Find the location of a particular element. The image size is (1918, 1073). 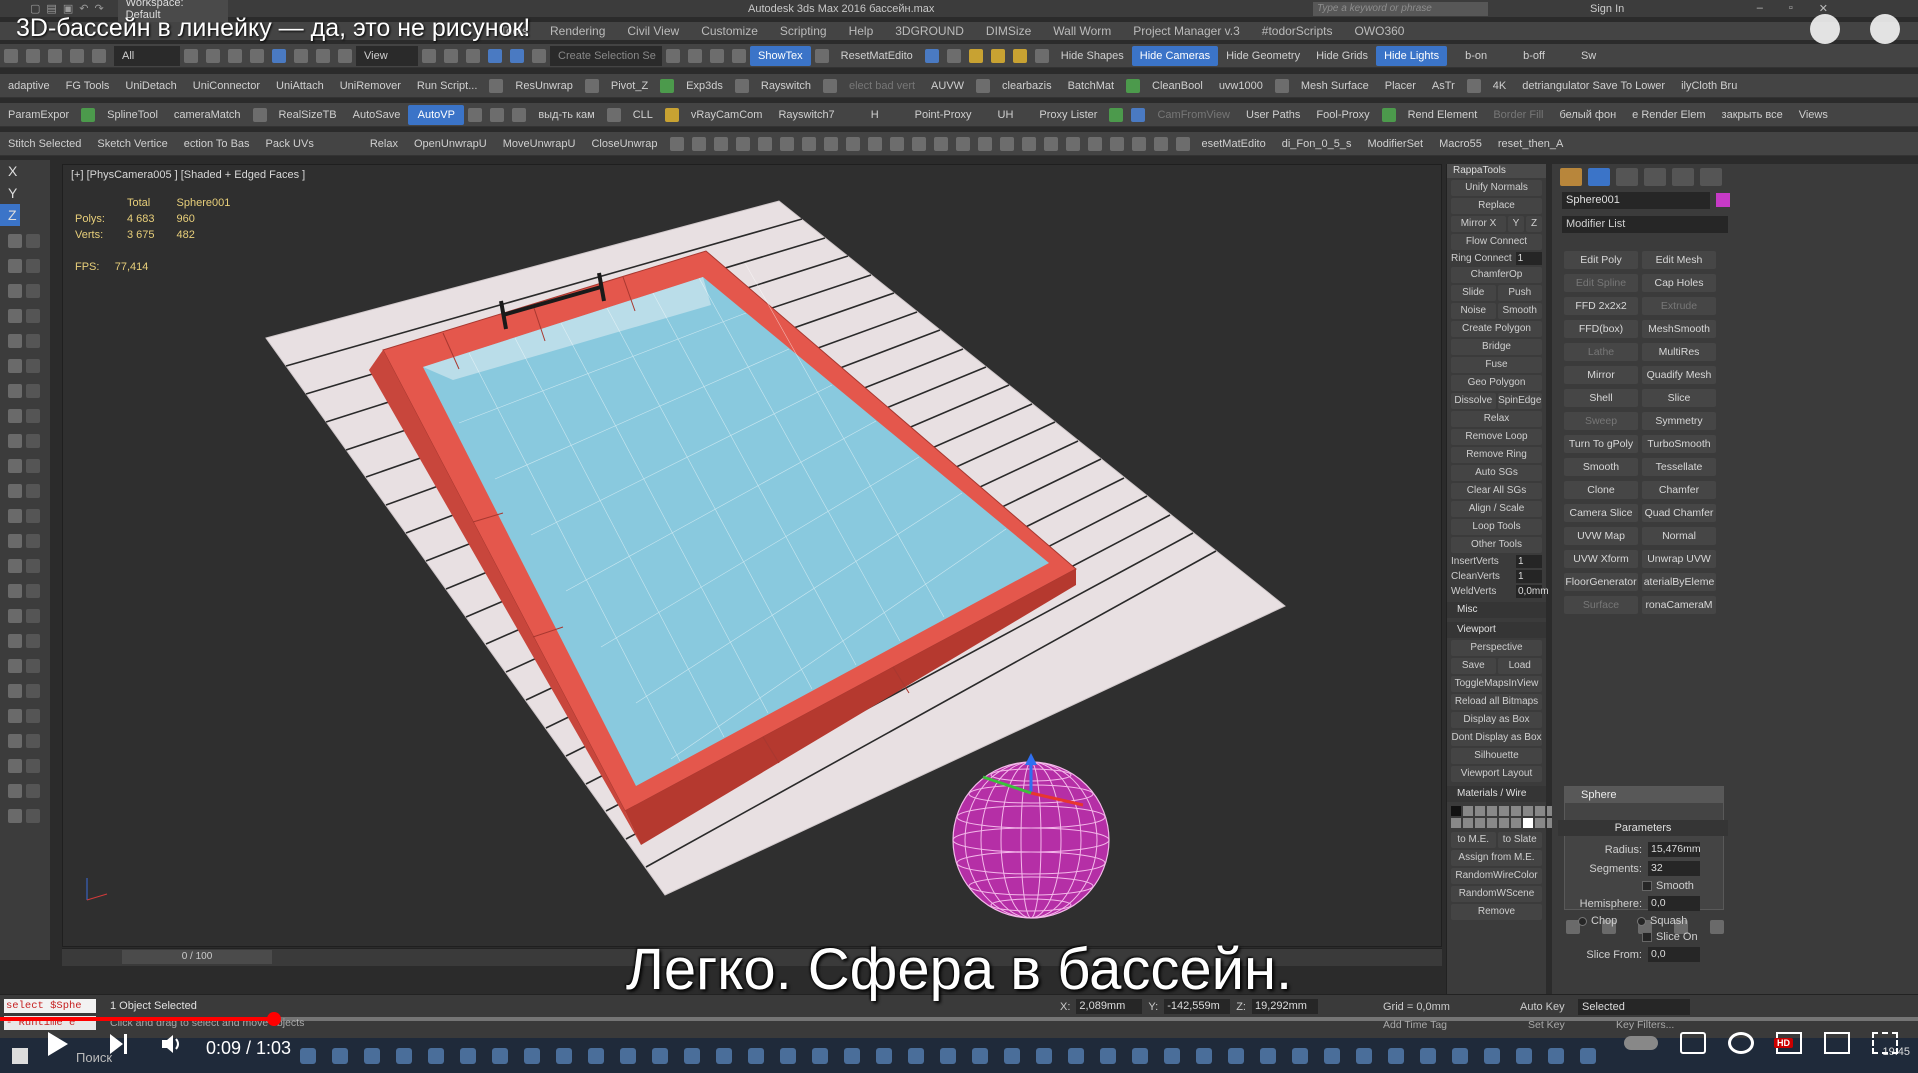

script-button: uvw1000 is located at coordinates (1241, 86).